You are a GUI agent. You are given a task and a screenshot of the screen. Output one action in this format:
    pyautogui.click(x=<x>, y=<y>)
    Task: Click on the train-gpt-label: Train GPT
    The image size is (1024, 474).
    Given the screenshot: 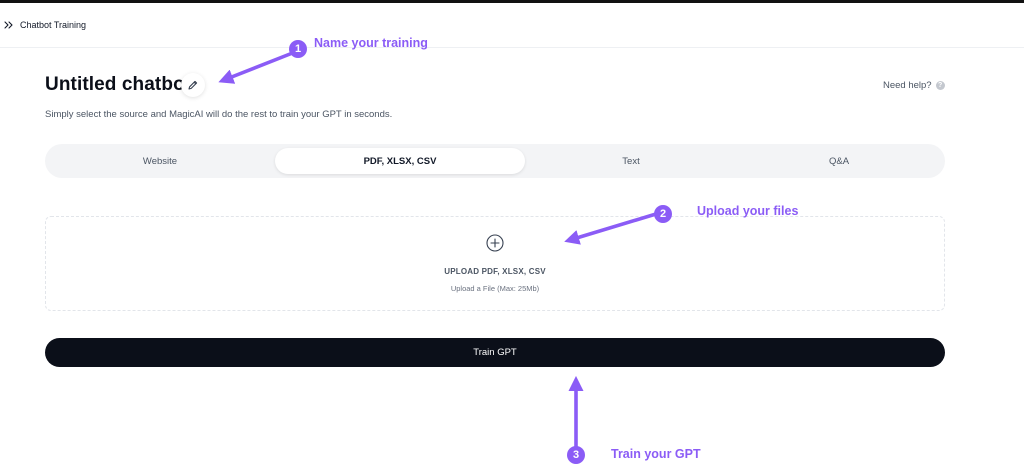 What is the action you would take?
    pyautogui.click(x=495, y=352)
    